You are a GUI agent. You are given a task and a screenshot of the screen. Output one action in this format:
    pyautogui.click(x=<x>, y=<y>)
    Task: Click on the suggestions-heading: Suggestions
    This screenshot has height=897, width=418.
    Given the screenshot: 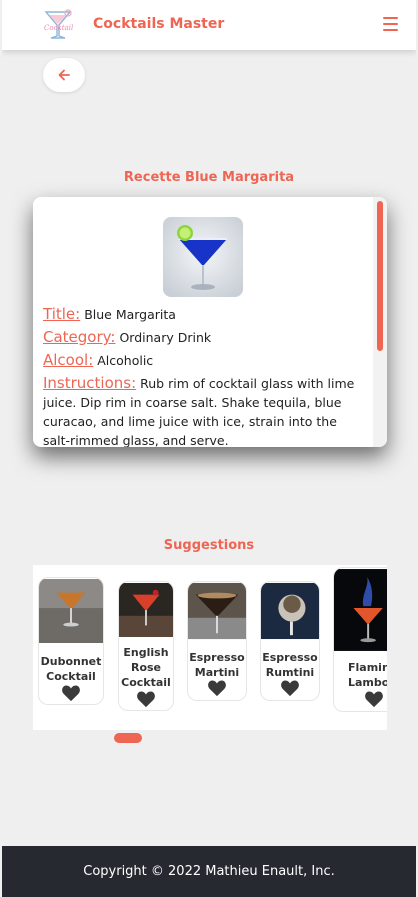 What is the action you would take?
    pyautogui.click(x=209, y=545)
    